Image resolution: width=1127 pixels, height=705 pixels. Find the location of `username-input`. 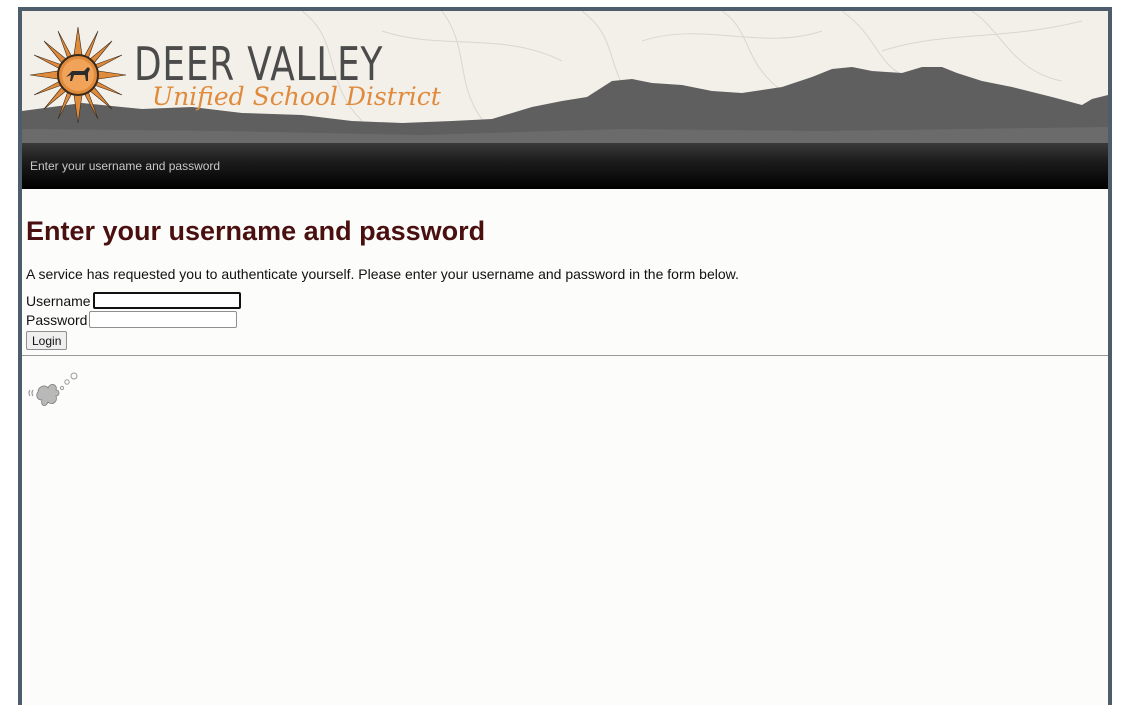

username-input is located at coordinates (166, 300).